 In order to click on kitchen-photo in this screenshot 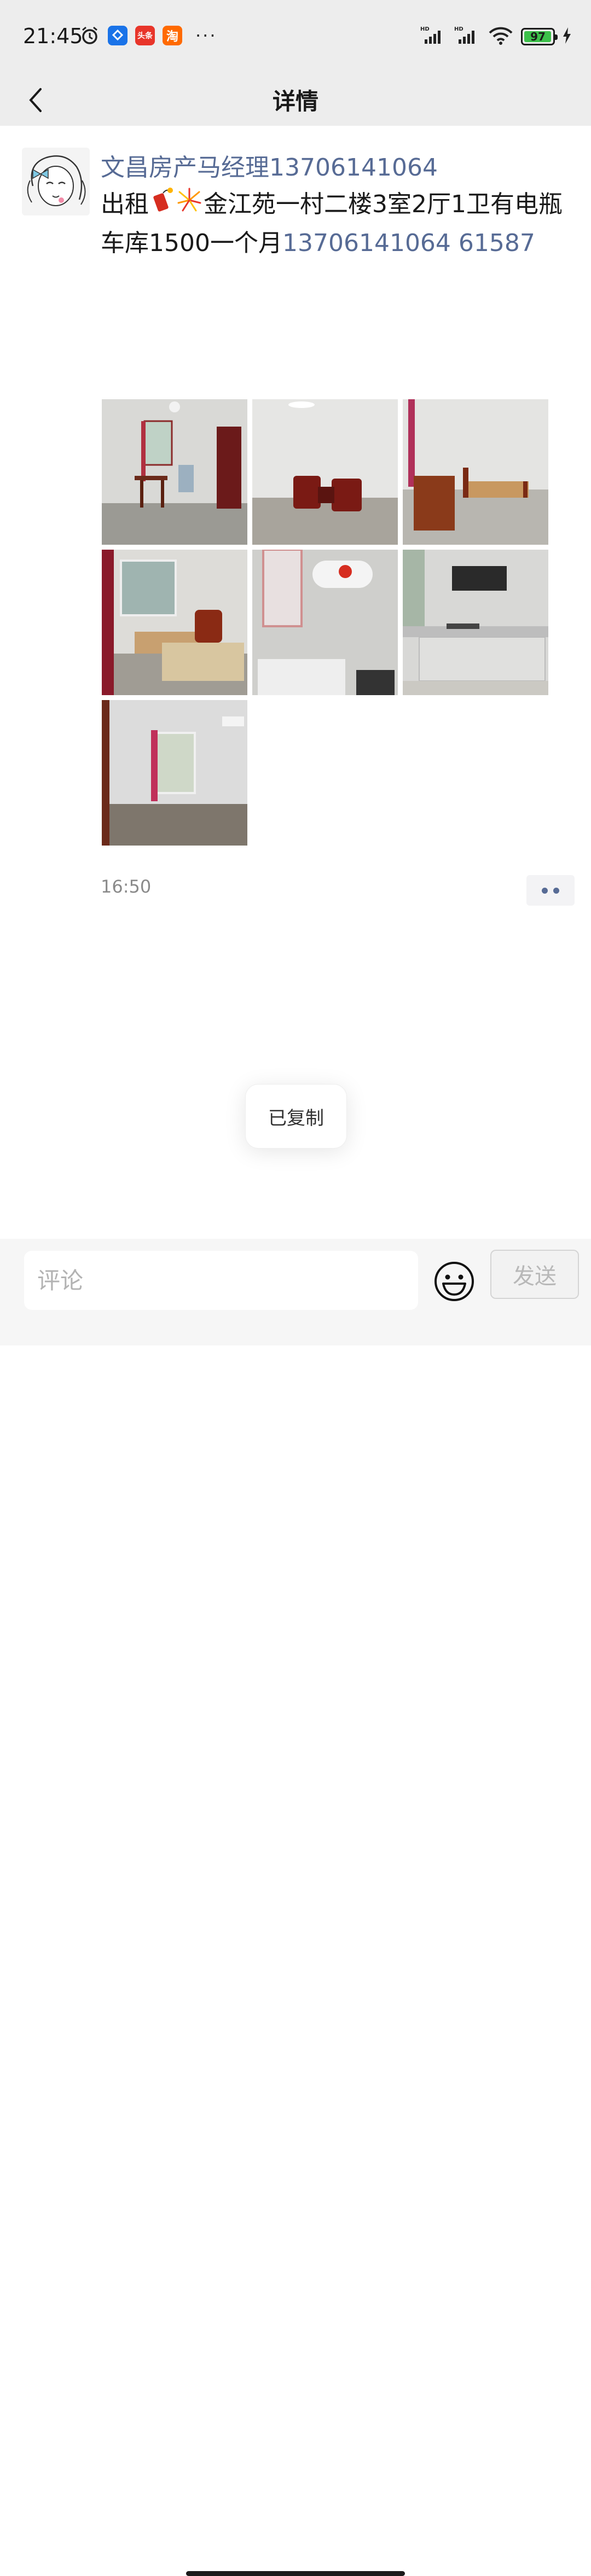, I will do `click(476, 622)`.